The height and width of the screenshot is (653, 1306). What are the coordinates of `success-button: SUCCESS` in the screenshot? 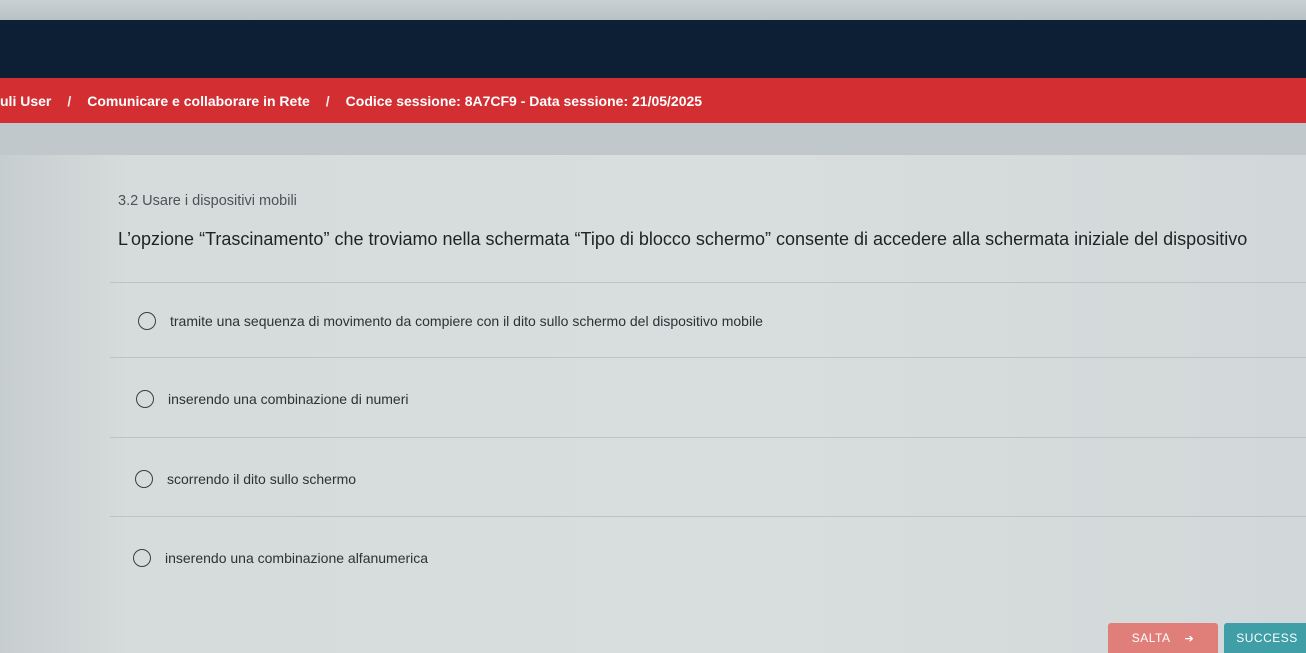 It's located at (1265, 638).